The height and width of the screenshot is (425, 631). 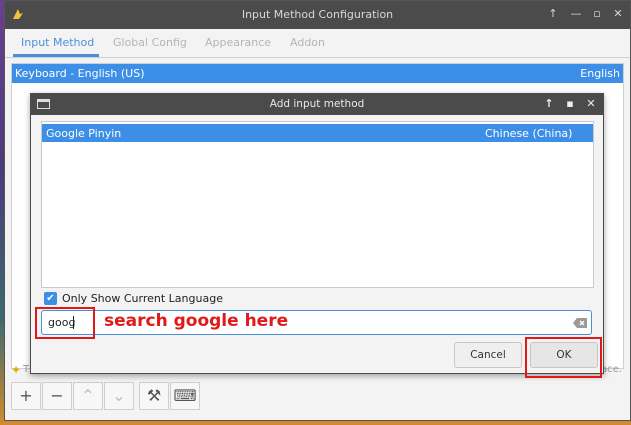 I want to click on move-up-button: ⌃, so click(x=88, y=396).